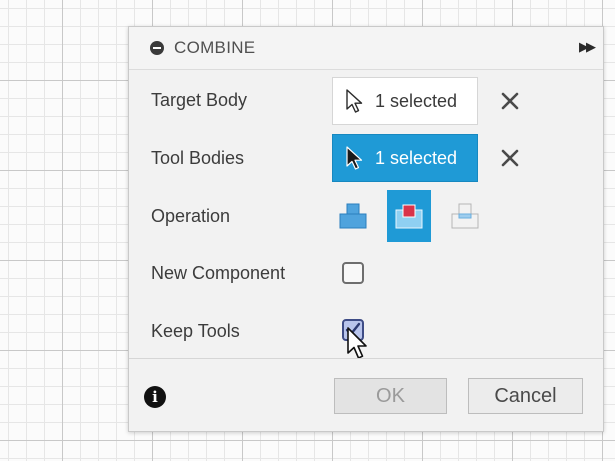 This screenshot has width=615, height=461. I want to click on mouse-pointer-icon, so click(357, 343).